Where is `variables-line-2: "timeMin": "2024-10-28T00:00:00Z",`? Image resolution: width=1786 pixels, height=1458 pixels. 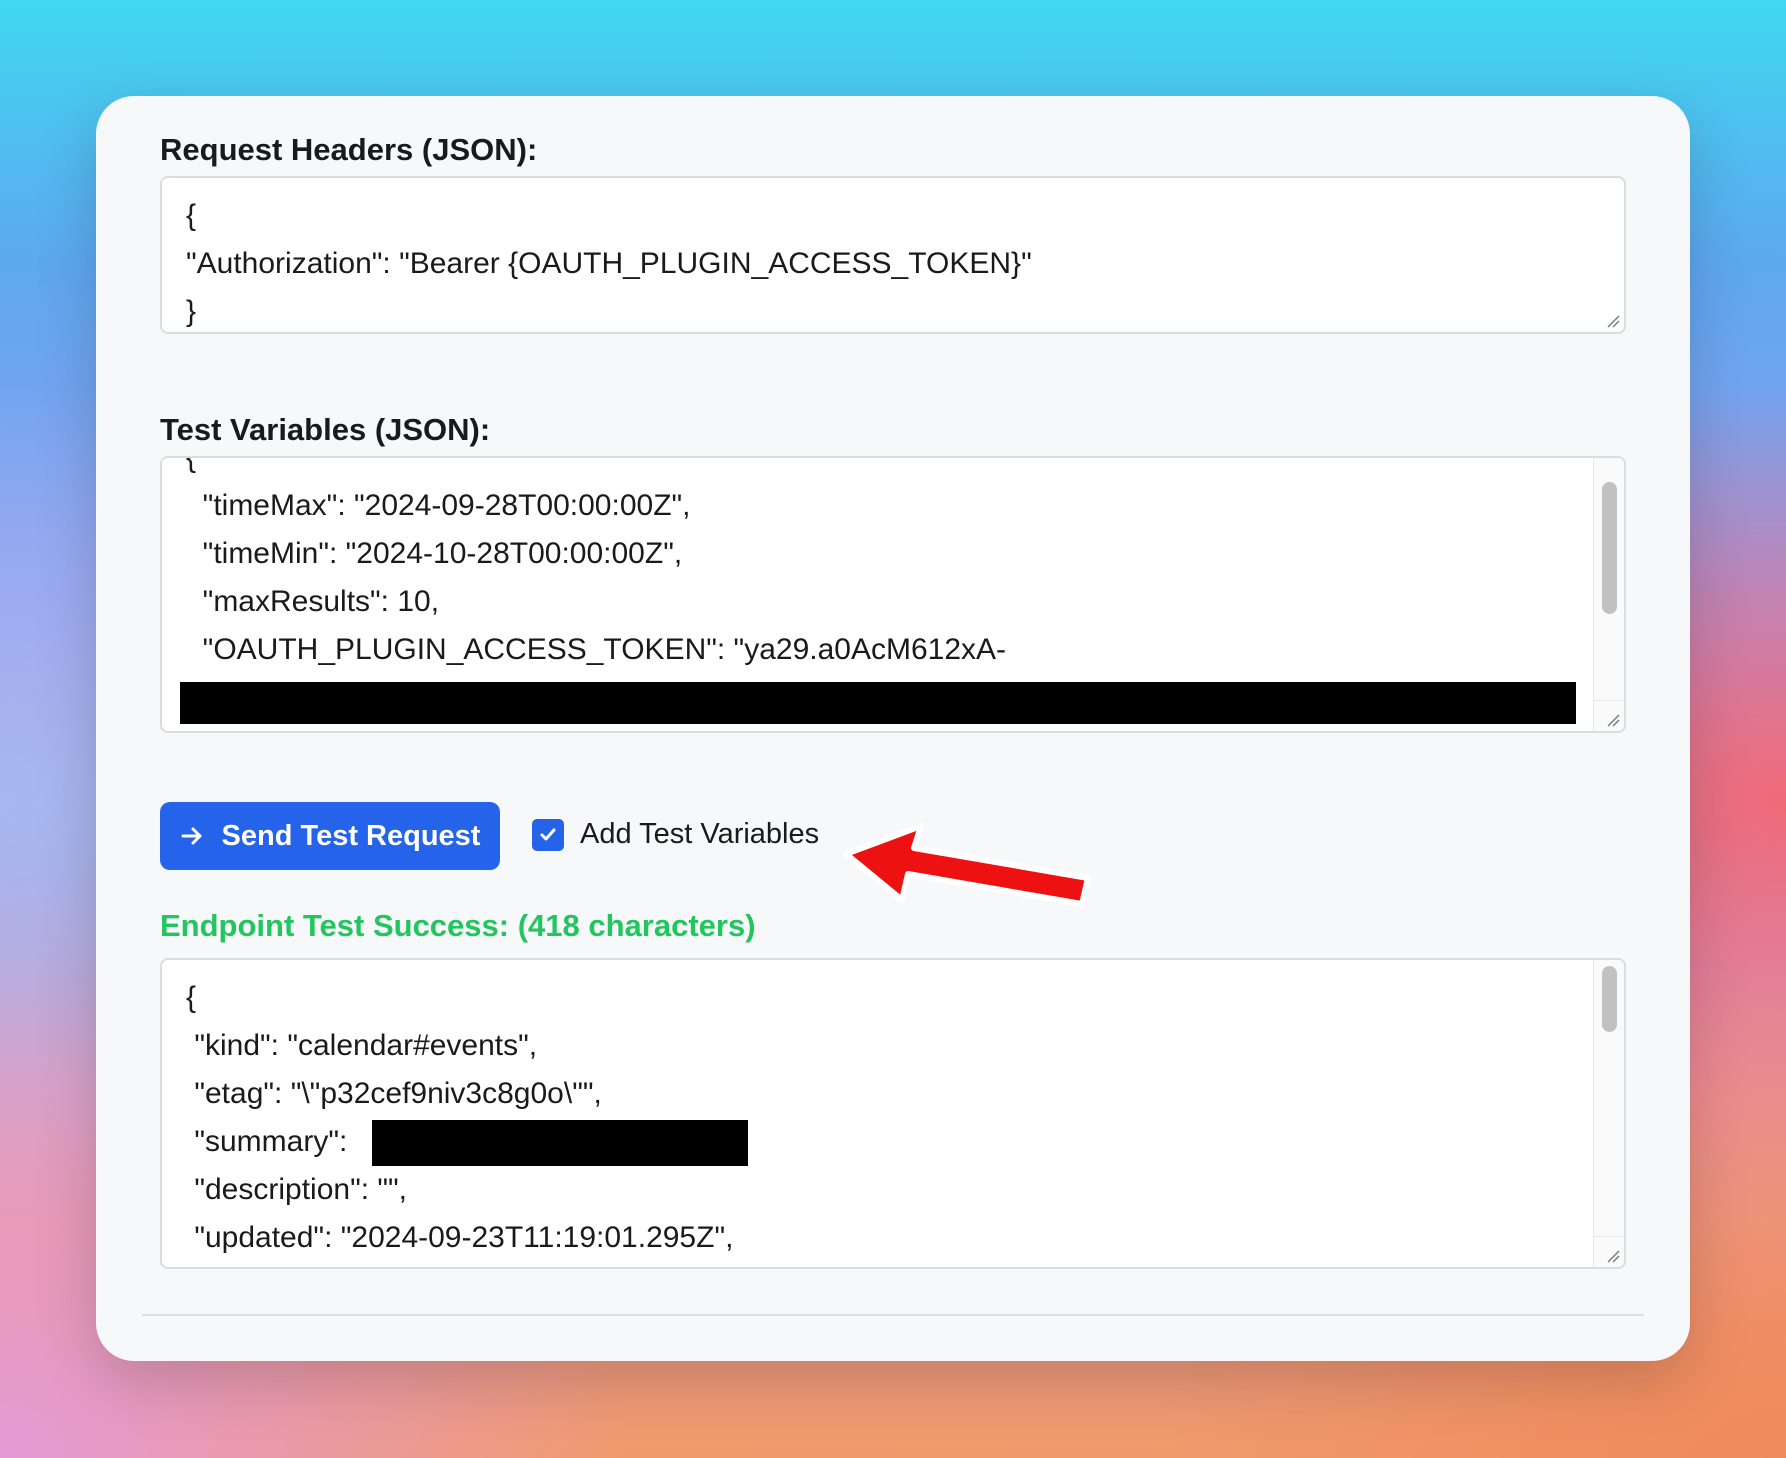 variables-line-2: "timeMin": "2024-10-28T00:00:00Z", is located at coordinates (434, 553).